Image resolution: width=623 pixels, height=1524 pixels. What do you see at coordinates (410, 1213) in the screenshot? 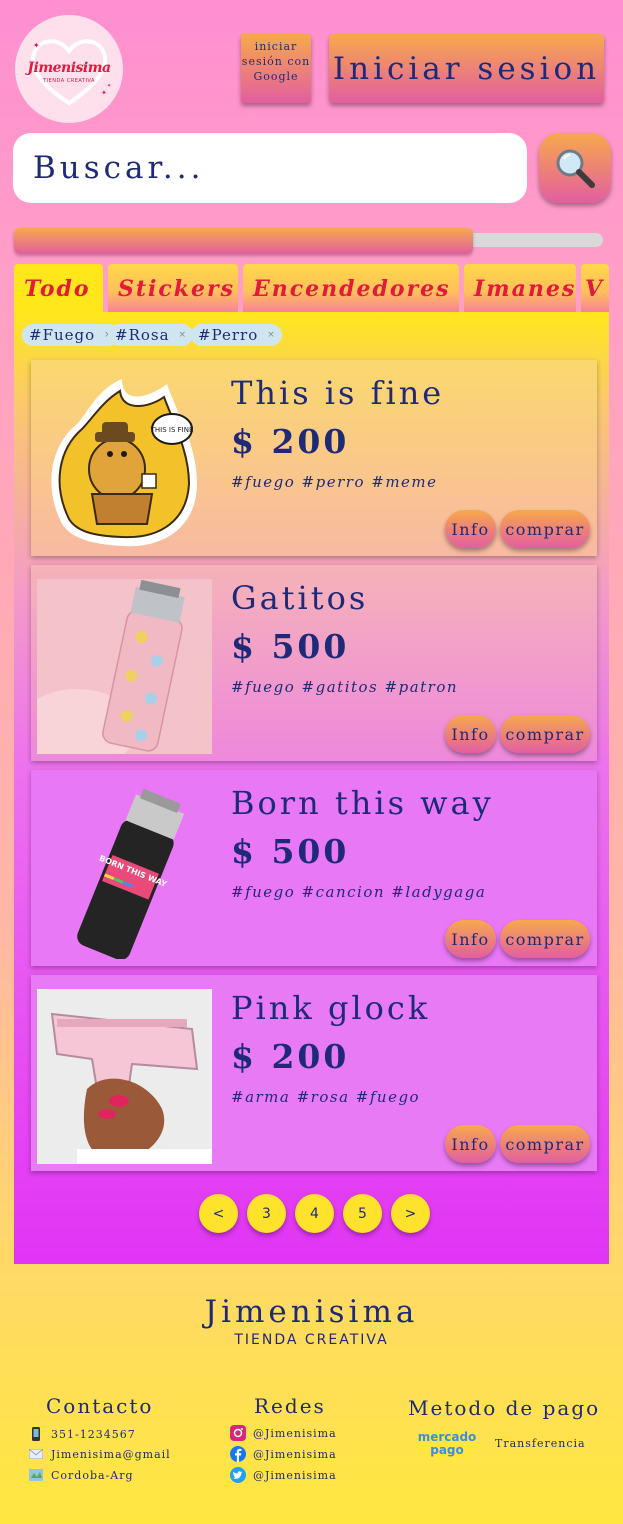
I see `pagination-next: >` at bounding box center [410, 1213].